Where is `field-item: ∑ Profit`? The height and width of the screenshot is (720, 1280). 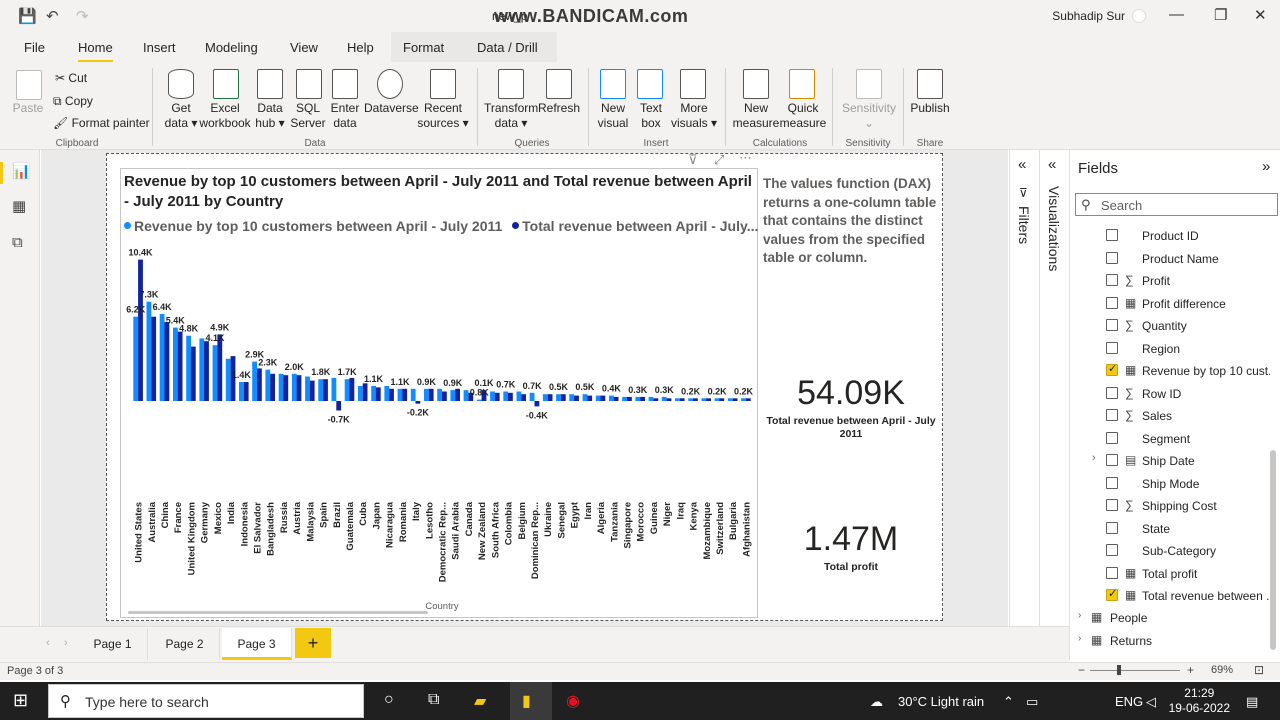
field-item: ∑ Profit is located at coordinates (1176, 281).